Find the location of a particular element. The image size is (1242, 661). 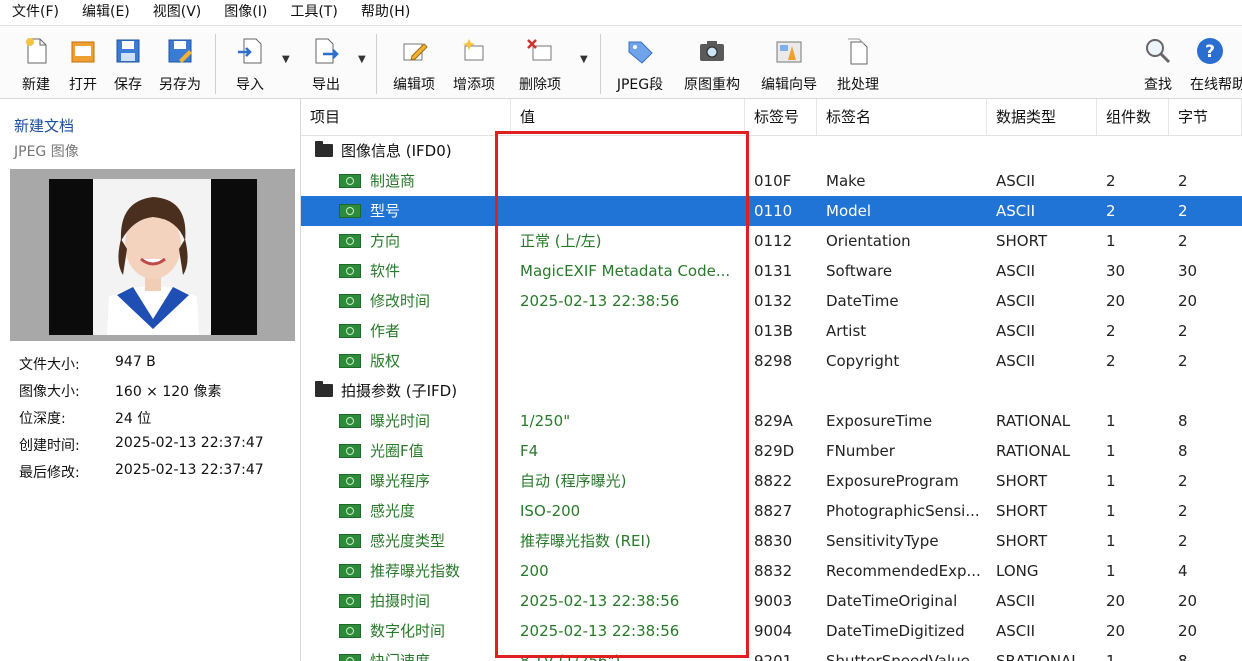

cell-text-item: 软件 is located at coordinates (385, 271).